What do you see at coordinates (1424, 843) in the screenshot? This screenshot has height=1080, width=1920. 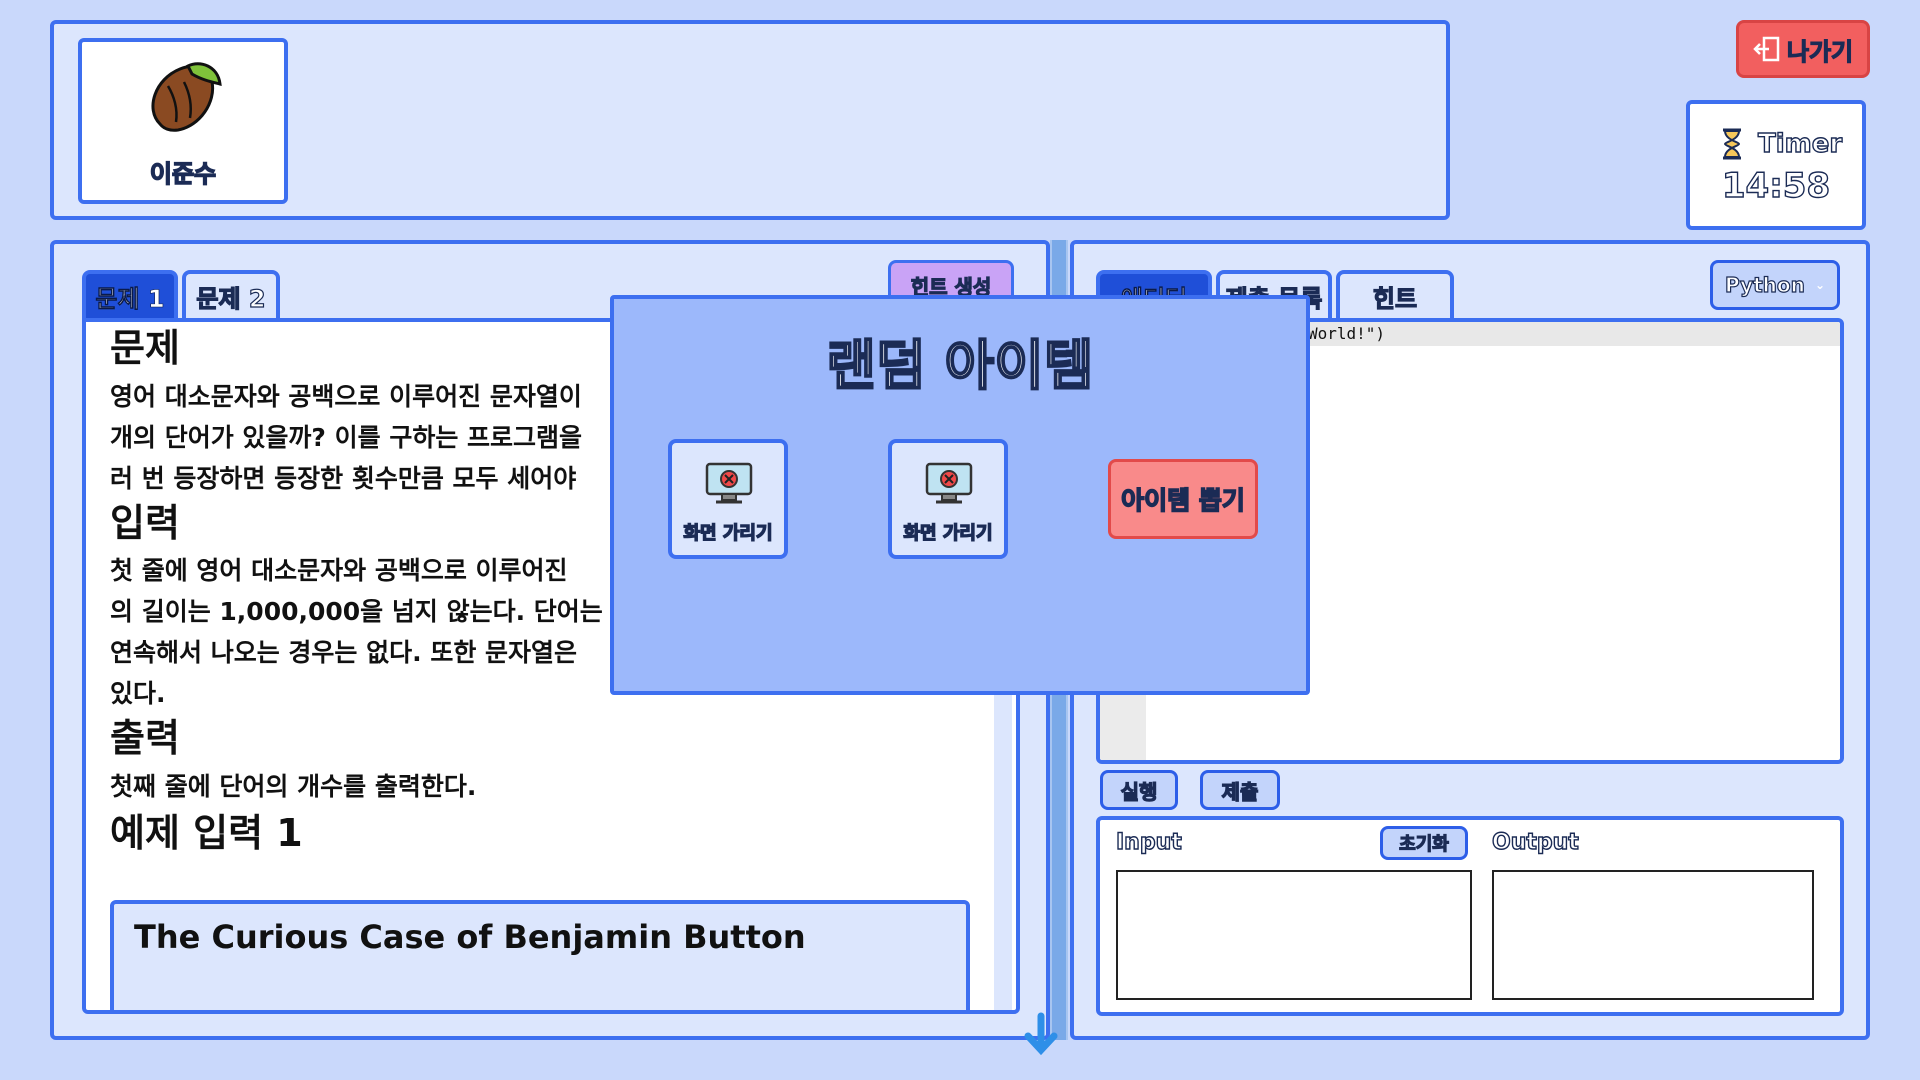 I see `reset-button: 초기화` at bounding box center [1424, 843].